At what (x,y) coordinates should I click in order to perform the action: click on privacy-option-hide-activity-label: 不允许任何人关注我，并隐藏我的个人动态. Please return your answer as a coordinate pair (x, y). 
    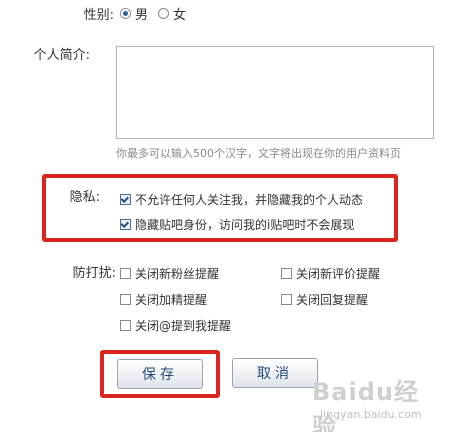
    Looking at the image, I should click on (249, 199).